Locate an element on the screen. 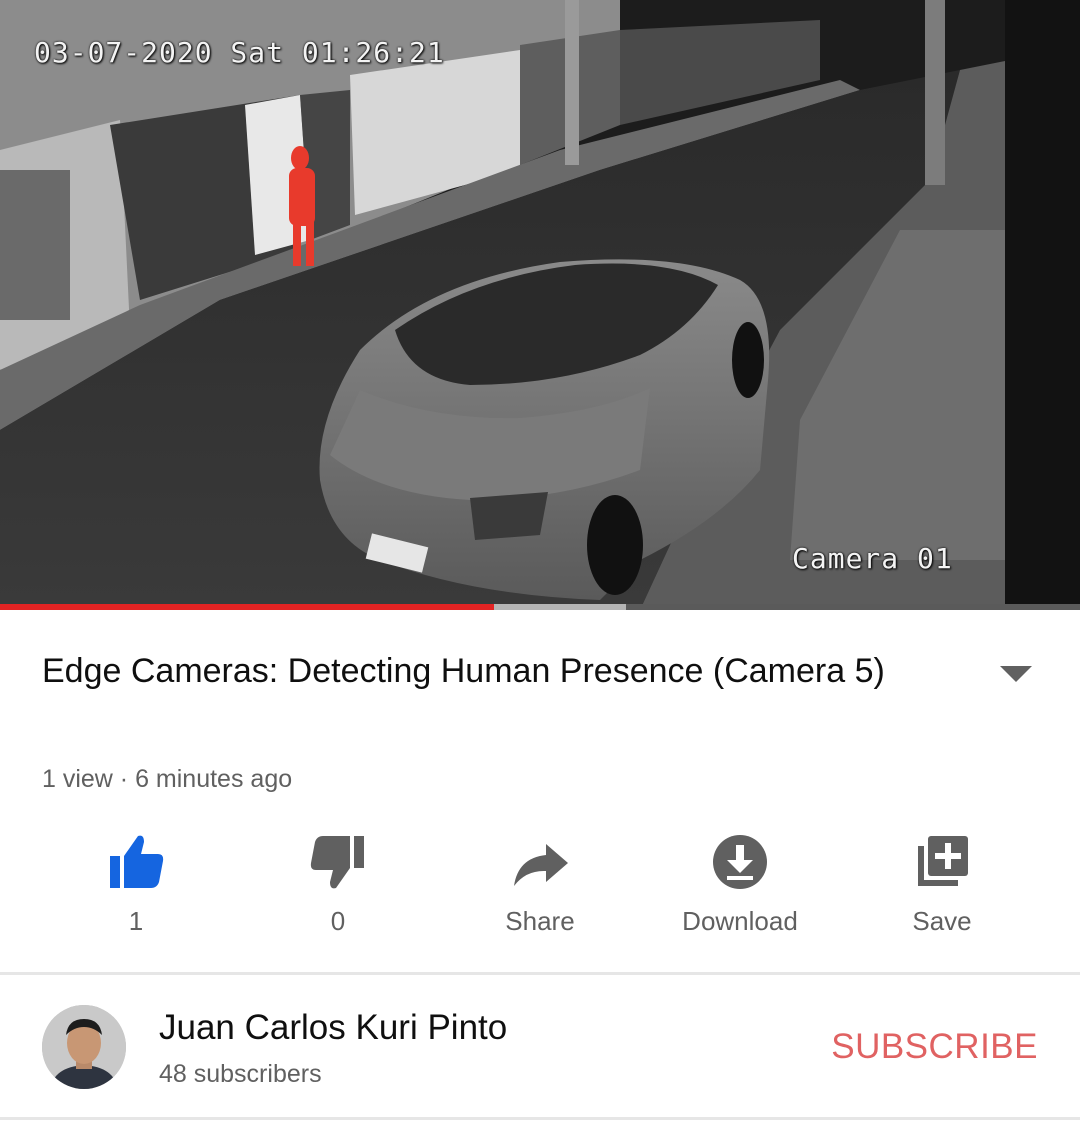 The image size is (1080, 1121). download-icon is located at coordinates (740, 862).